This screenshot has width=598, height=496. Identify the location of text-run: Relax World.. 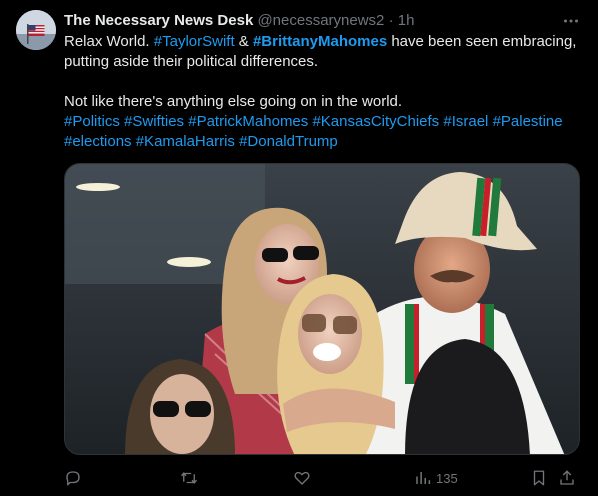
(109, 41).